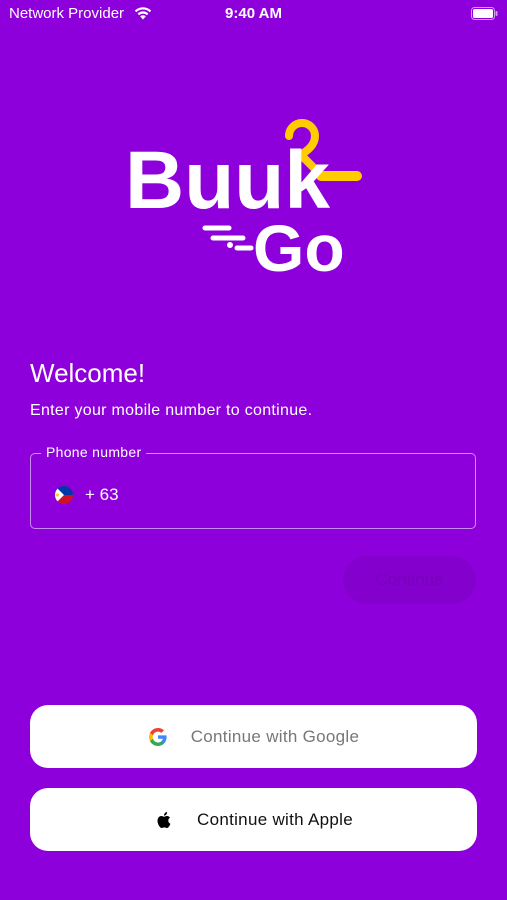  Describe the element at coordinates (484, 13) in the screenshot. I see `battery-icon` at that location.